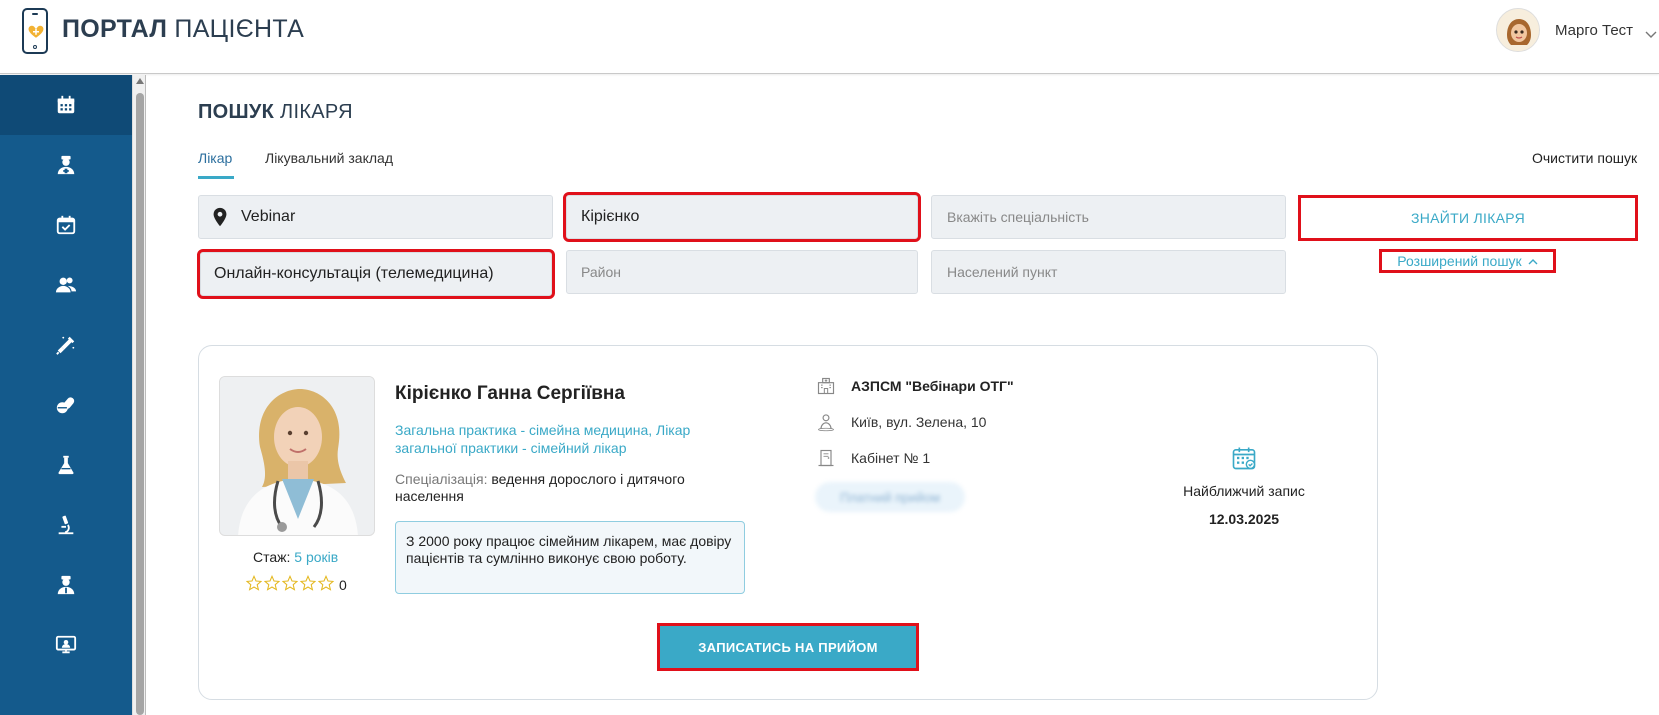 This screenshot has width=1659, height=715. Describe the element at coordinates (183, 29) in the screenshot. I see `logo-text: ПОРТАЛ ПАЦІЄНТА` at that location.